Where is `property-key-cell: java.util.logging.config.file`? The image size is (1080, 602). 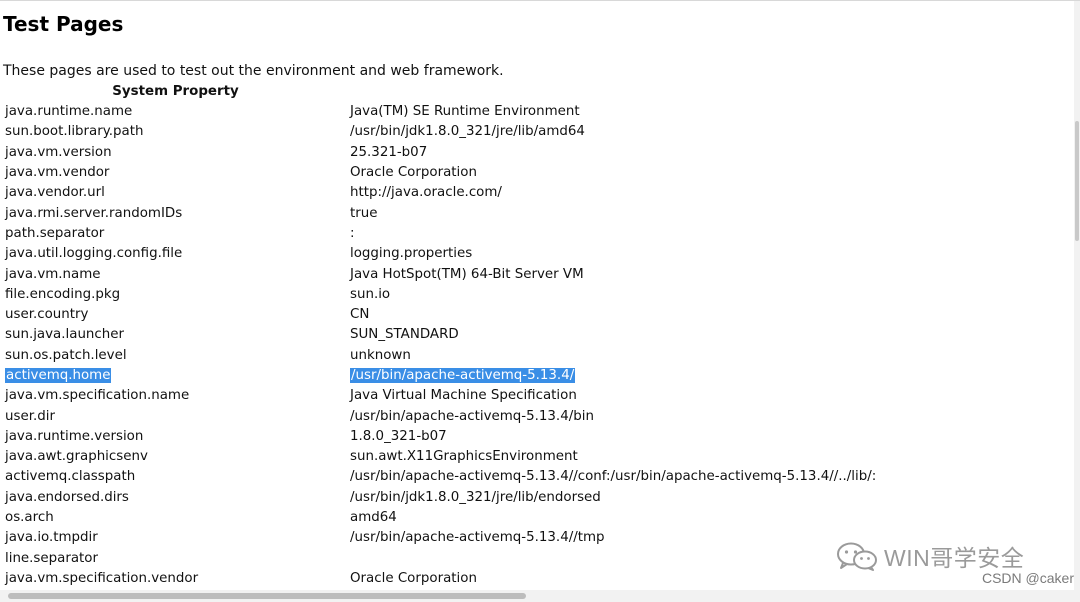 property-key-cell: java.util.logging.config.file is located at coordinates (175, 254).